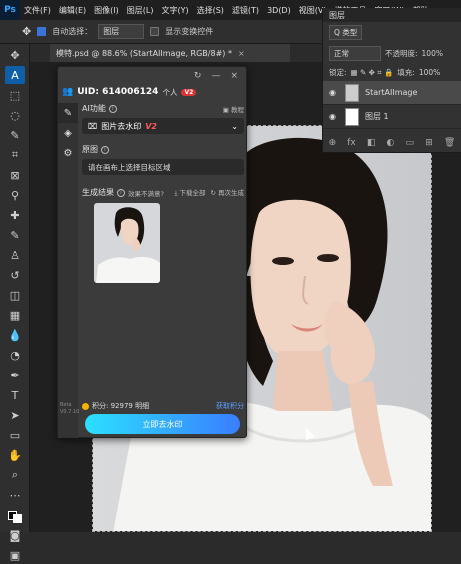 Image resolution: width=461 pixels, height=564 pixels. Describe the element at coordinates (121, 126) in the screenshot. I see `feature-select-label: 图片去水印` at that location.